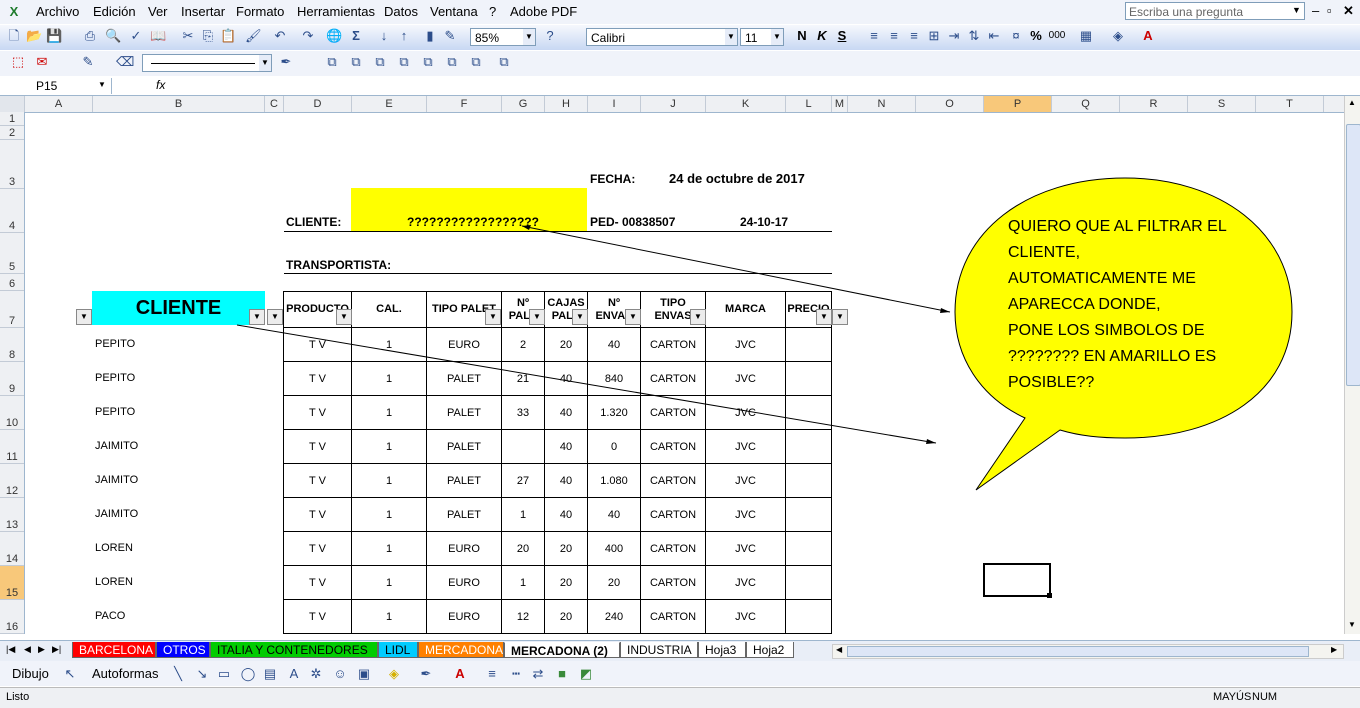 The height and width of the screenshot is (708, 1360). What do you see at coordinates (523, 104) in the screenshot?
I see `column-header-g: G` at bounding box center [523, 104].